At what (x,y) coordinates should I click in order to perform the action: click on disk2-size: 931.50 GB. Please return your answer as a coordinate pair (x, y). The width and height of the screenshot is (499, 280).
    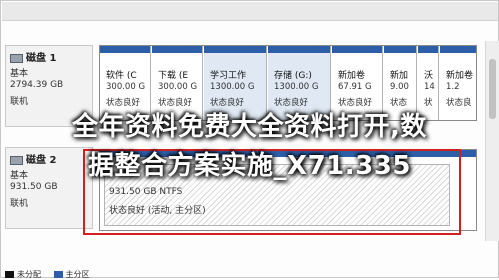
    Looking at the image, I should click on (34, 187).